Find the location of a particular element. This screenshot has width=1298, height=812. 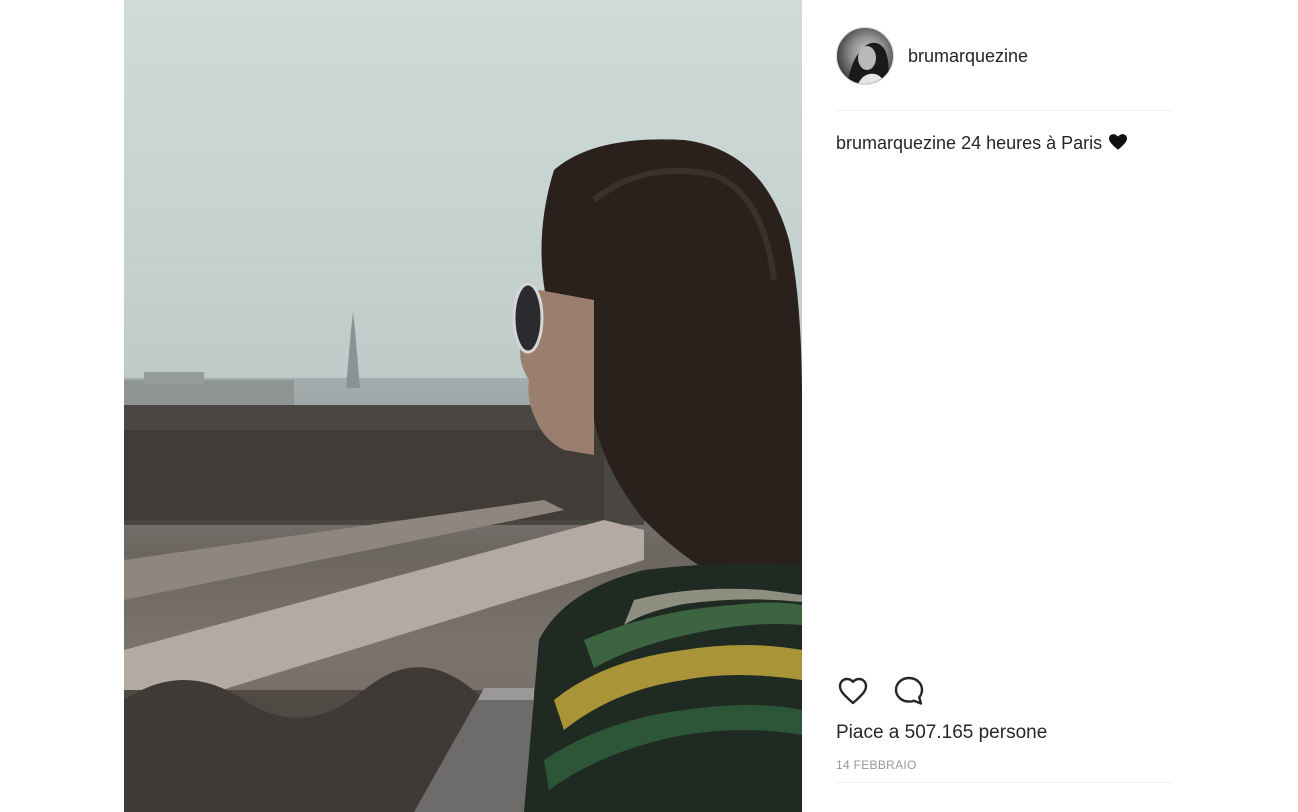

heart-outline-icon is located at coordinates (853, 691).